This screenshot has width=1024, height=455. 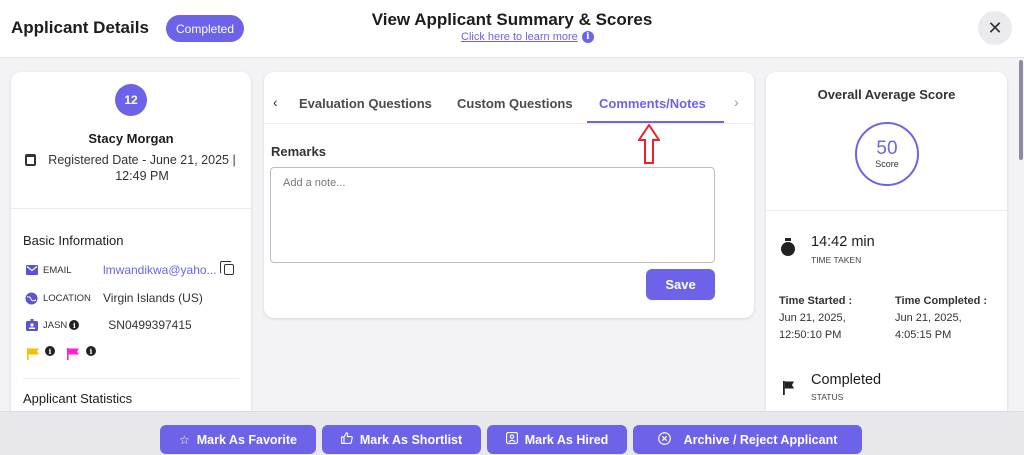 I want to click on email-label: EMAIL, so click(x=57, y=270).